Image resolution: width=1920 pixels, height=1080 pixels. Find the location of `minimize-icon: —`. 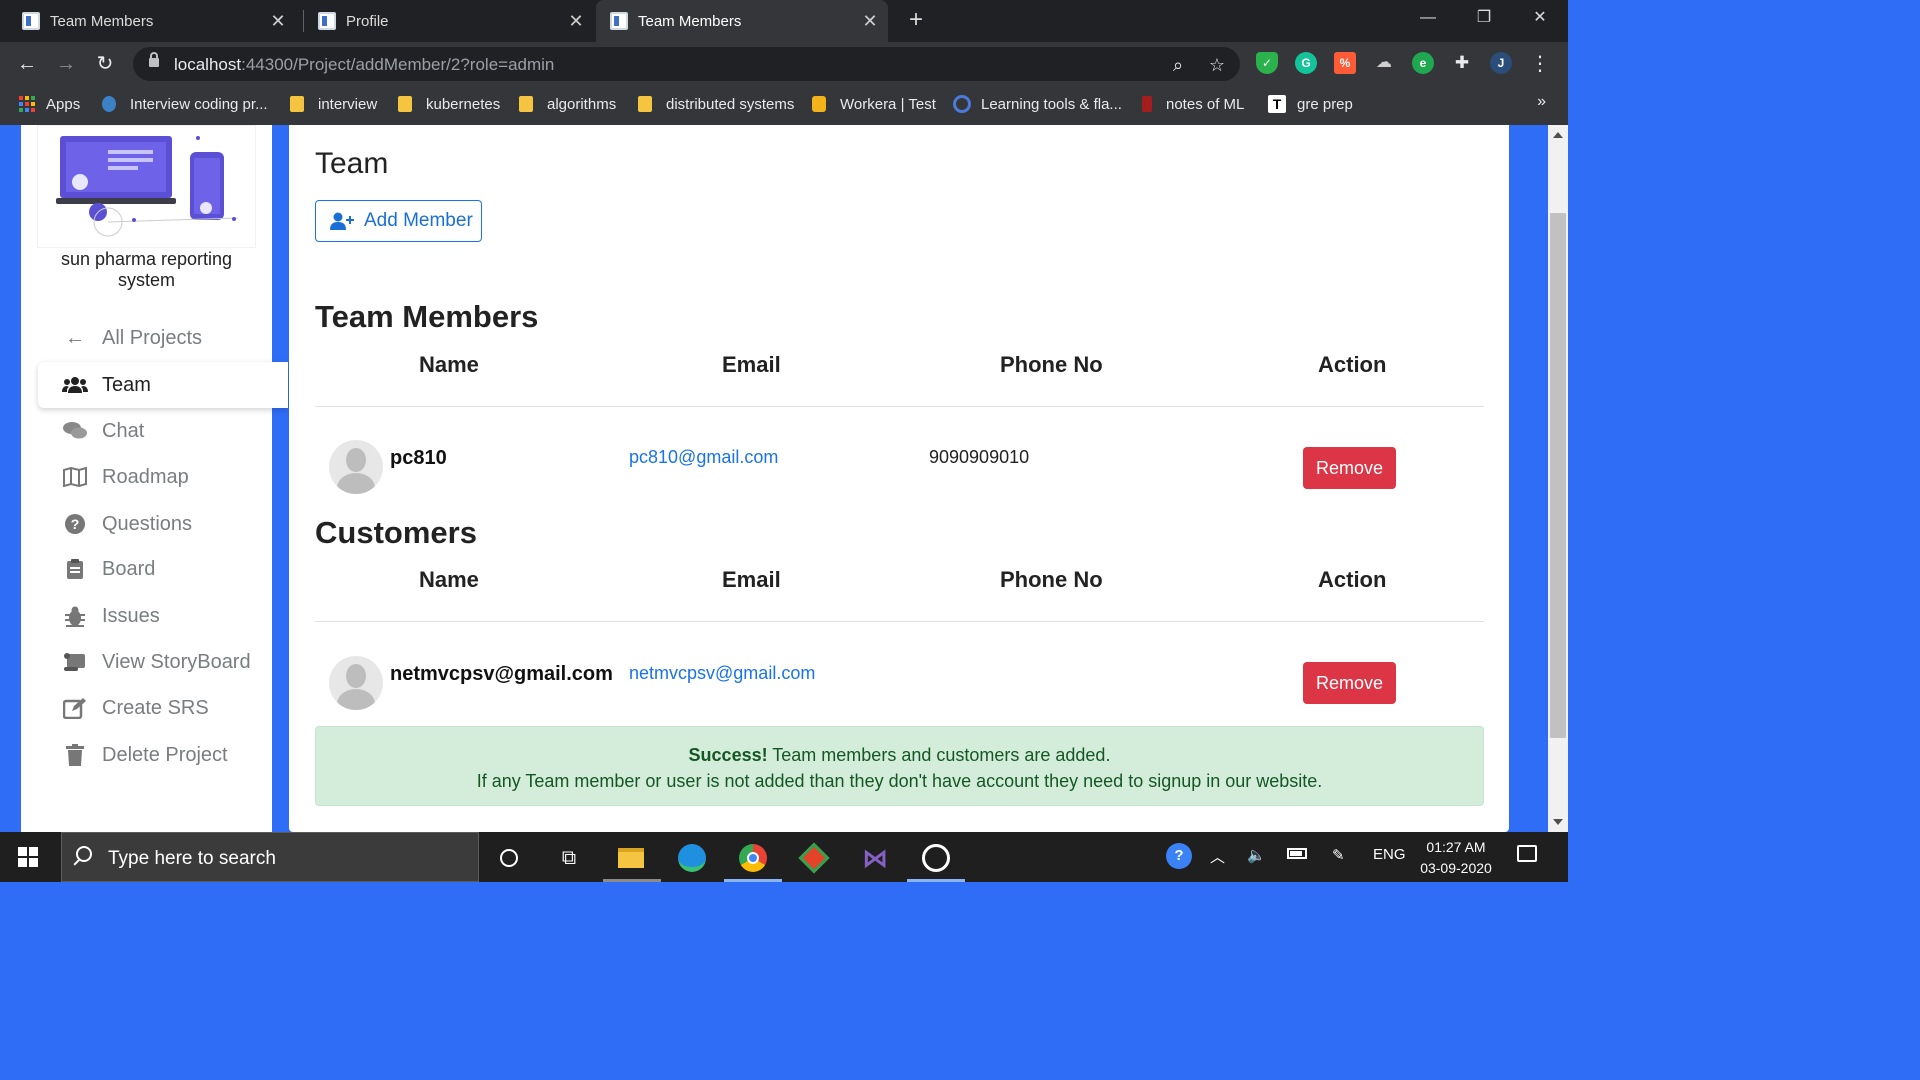

minimize-icon: — is located at coordinates (1428, 18).